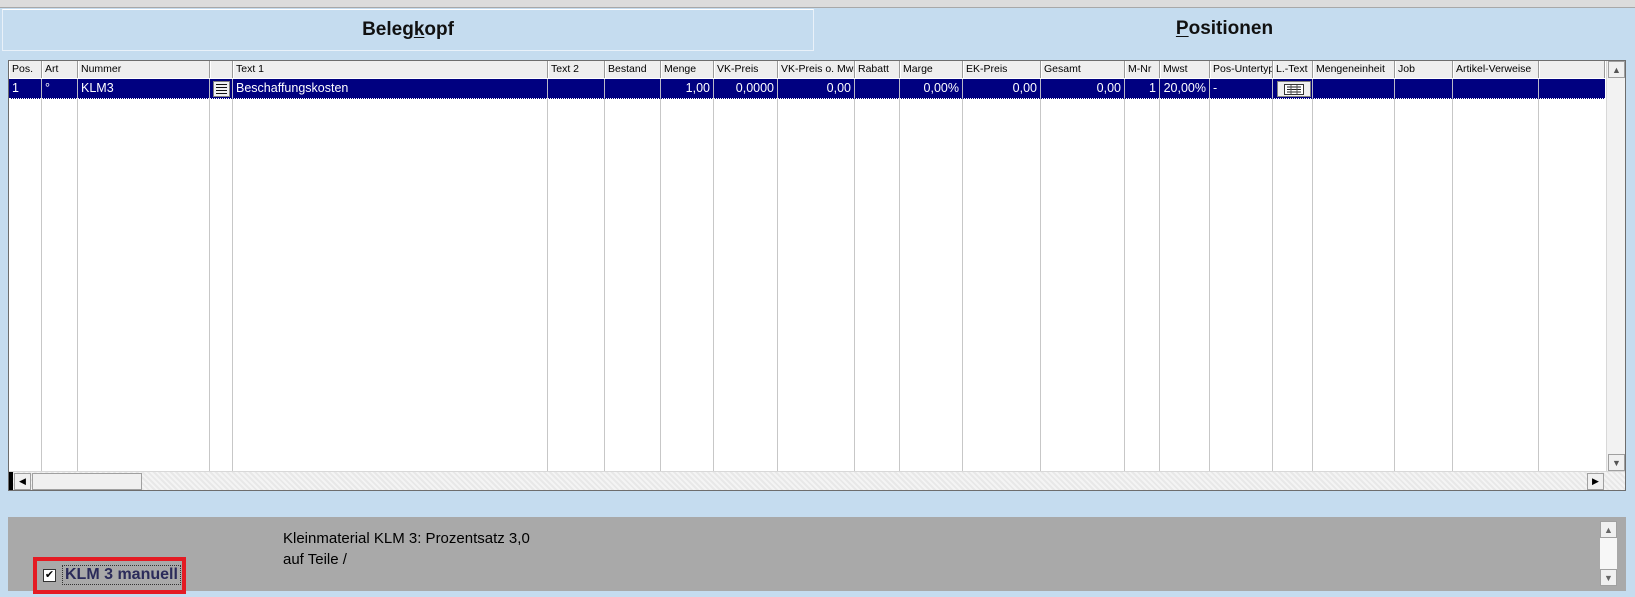 This screenshot has width=1635, height=597. What do you see at coordinates (60, 69) in the screenshot?
I see `column-header-art: Art` at bounding box center [60, 69].